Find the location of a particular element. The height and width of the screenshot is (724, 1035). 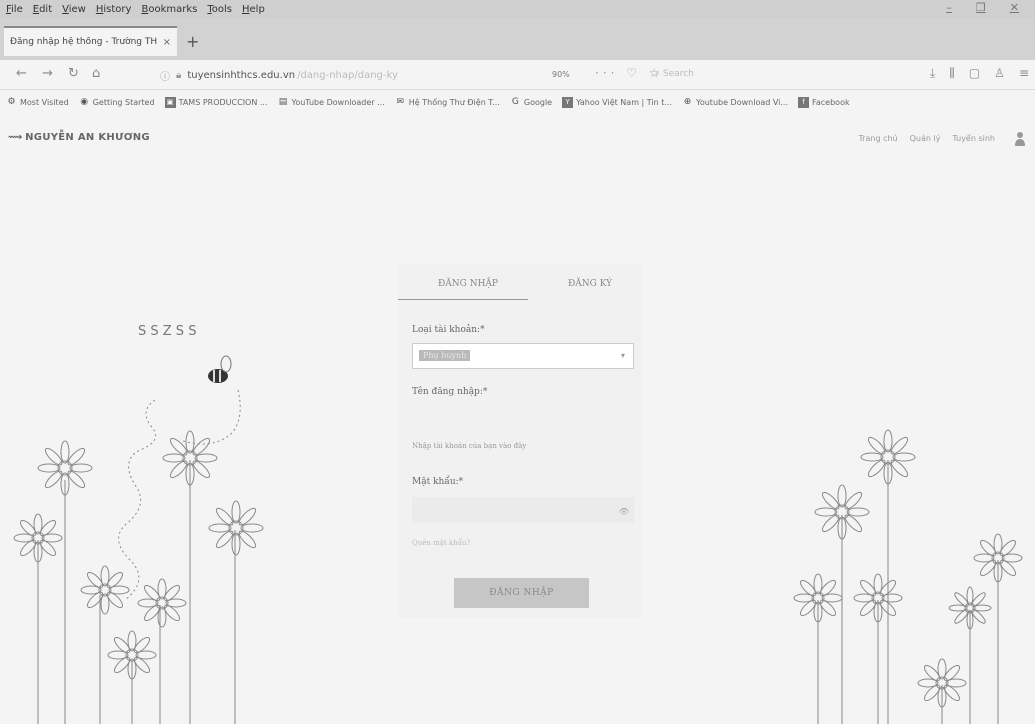

facebook-icon: f is located at coordinates (804, 102).